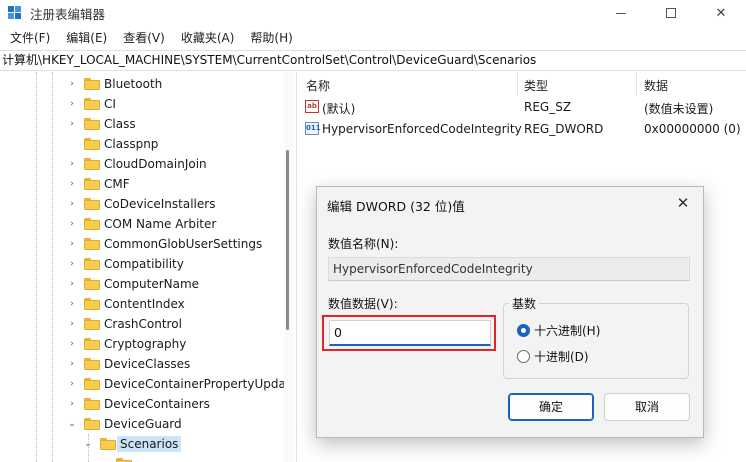 The height and width of the screenshot is (462, 746). I want to click on radio-checked-icon, so click(523, 330).